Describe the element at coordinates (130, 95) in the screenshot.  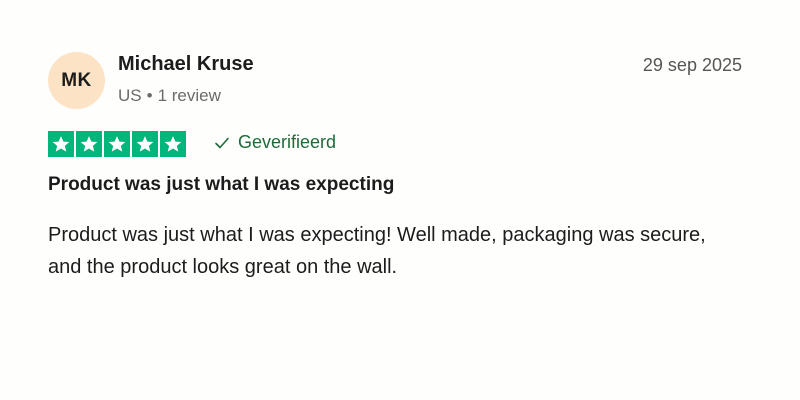
I see `reviewer-country: US` at that location.